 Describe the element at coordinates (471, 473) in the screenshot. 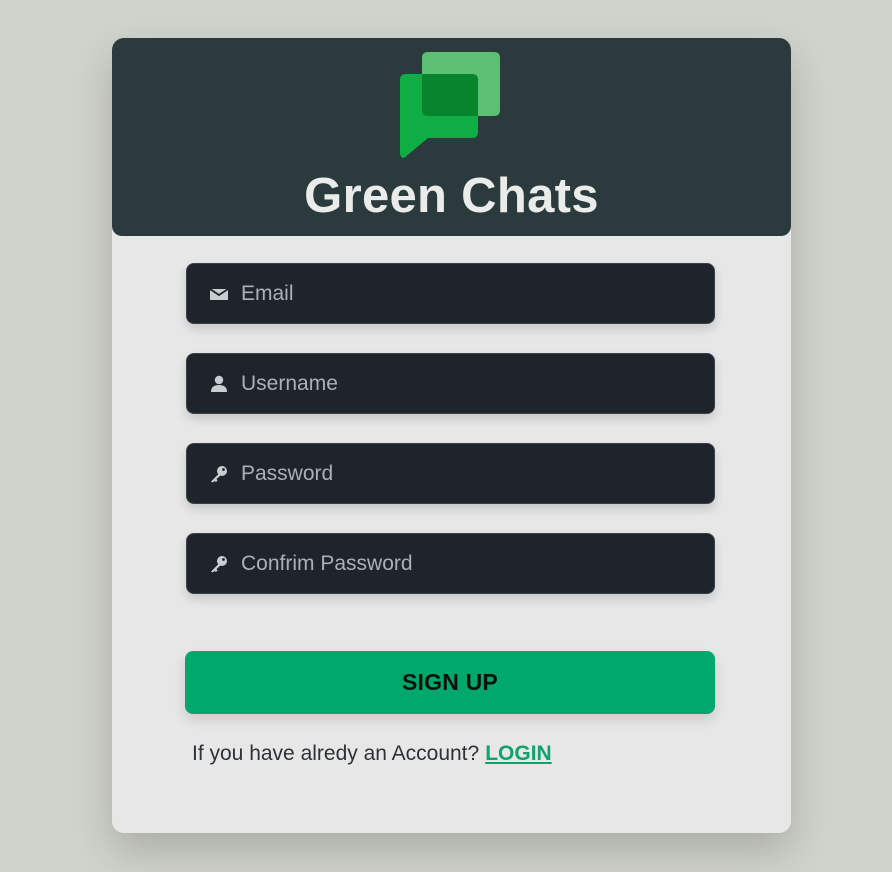

I see `password-input` at that location.